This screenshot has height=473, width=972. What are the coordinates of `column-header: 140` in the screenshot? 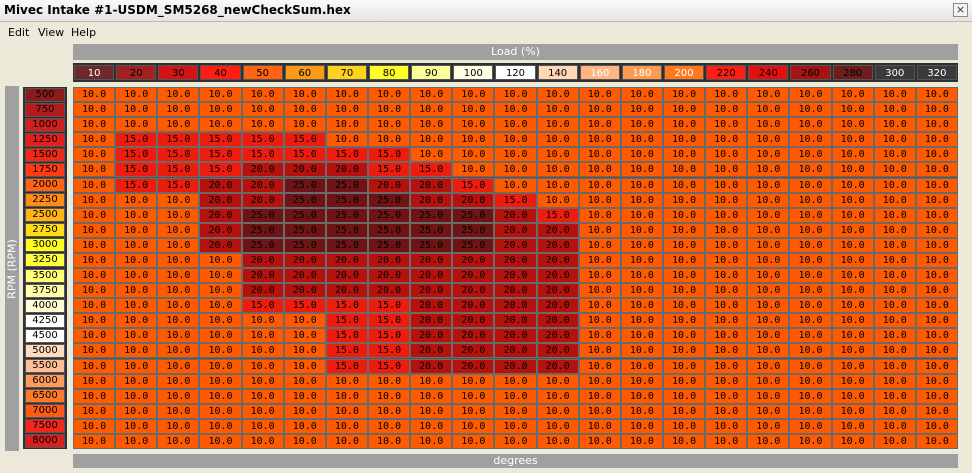 It's located at (557, 72).